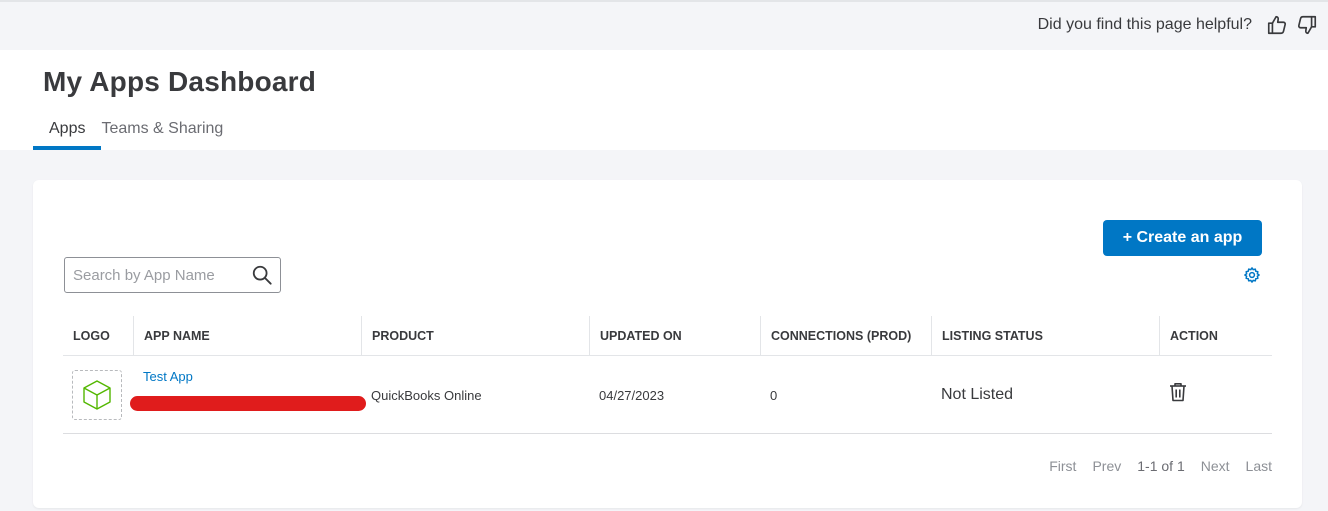  Describe the element at coordinates (170, 133) in the screenshot. I see `tab-teams-sharing: Teams & Sharing` at that location.